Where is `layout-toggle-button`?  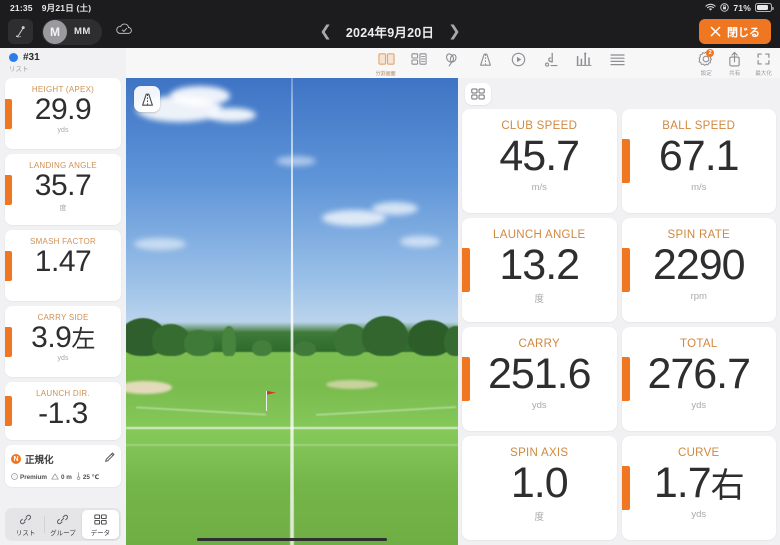
layout-toggle-button is located at coordinates (478, 94).